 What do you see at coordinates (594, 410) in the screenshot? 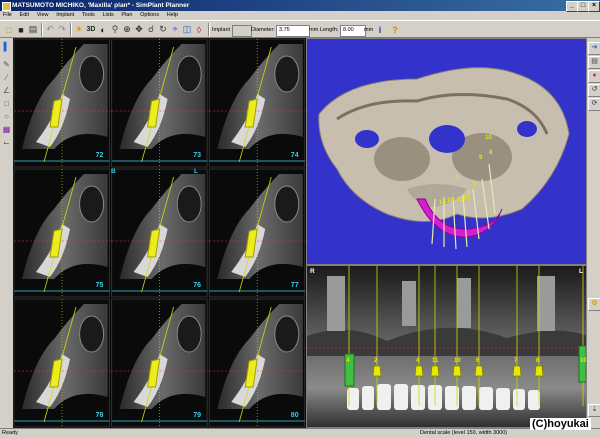
I see `scroll-end-icon: ⇣` at bounding box center [594, 410].